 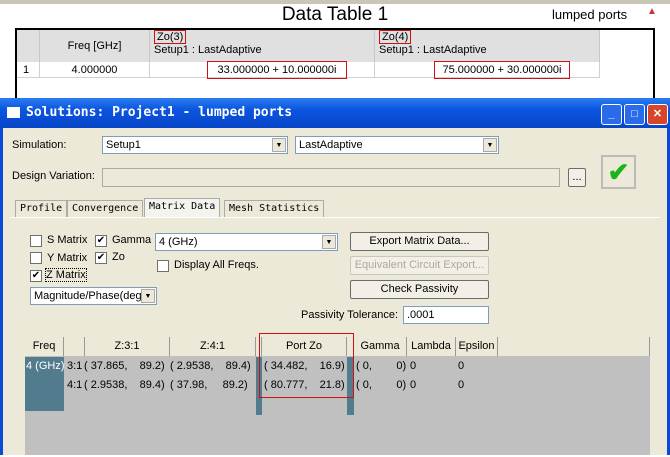 I want to click on tab-matrix-data: Matrix Data, so click(x=182, y=207).